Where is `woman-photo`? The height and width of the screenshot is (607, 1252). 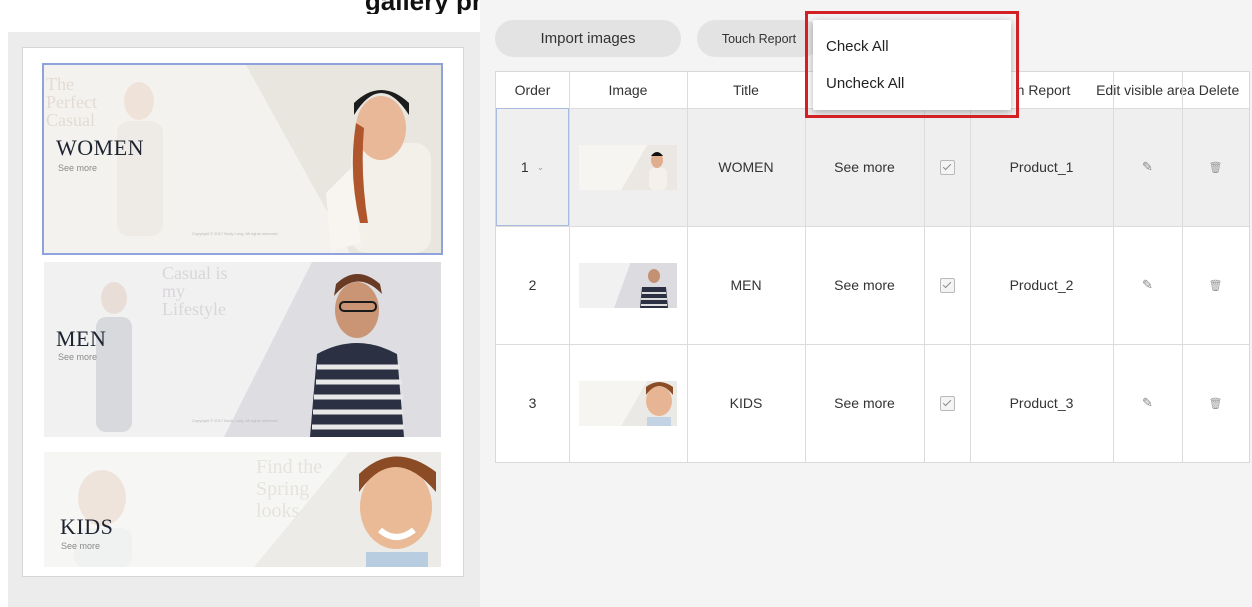
woman-photo is located at coordinates (378, 171).